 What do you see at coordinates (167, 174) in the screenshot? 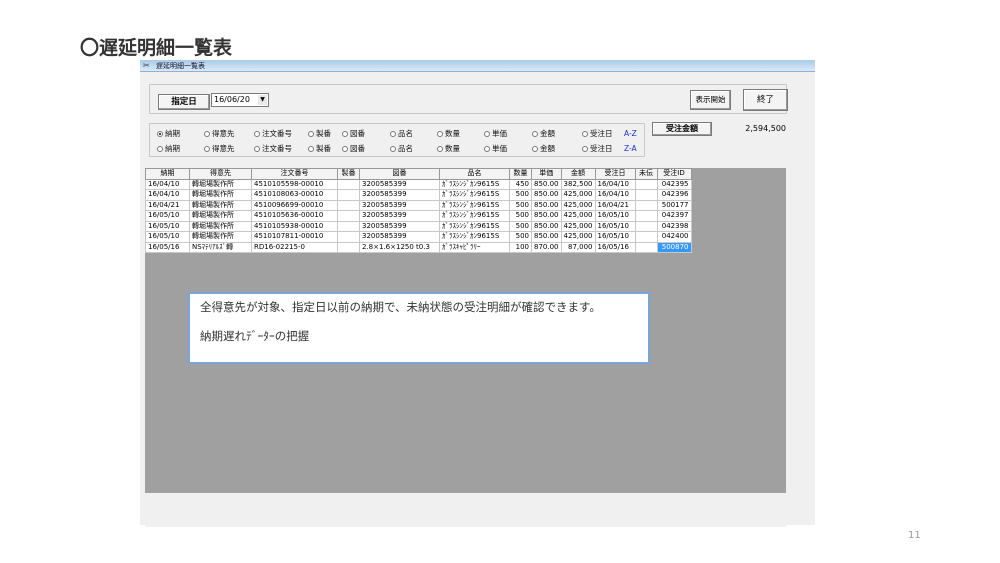
I see `column-header: 納期` at bounding box center [167, 174].